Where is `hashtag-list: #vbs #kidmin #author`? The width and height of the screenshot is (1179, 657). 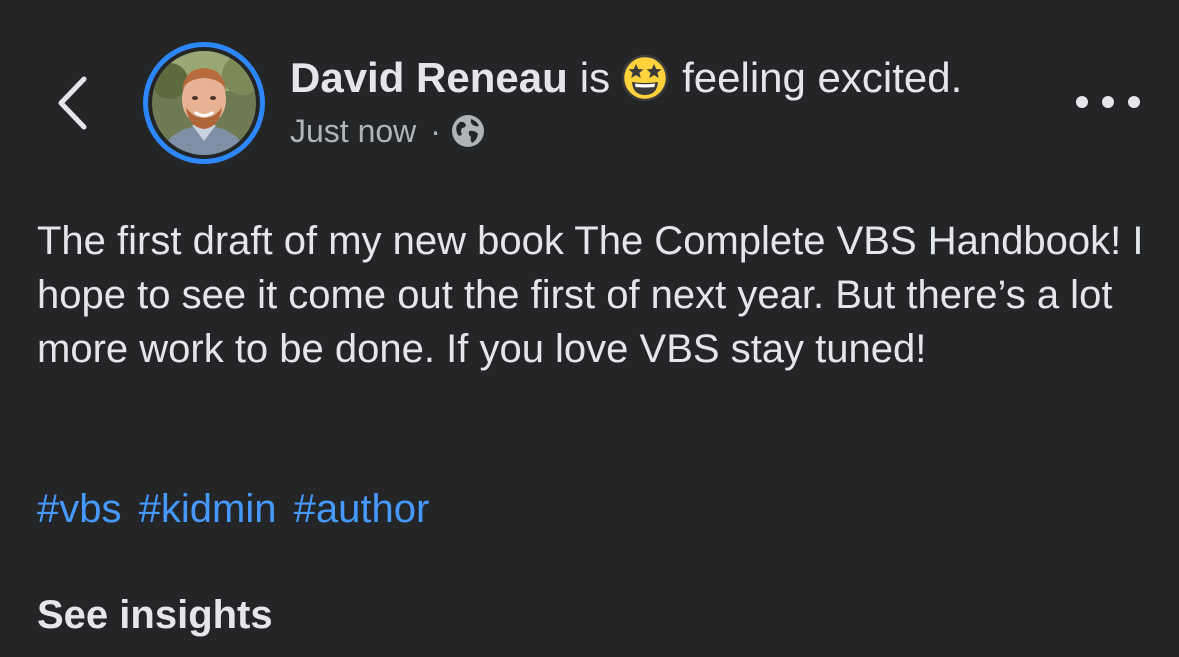 hashtag-list: #vbs #kidmin #author is located at coordinates (236, 509).